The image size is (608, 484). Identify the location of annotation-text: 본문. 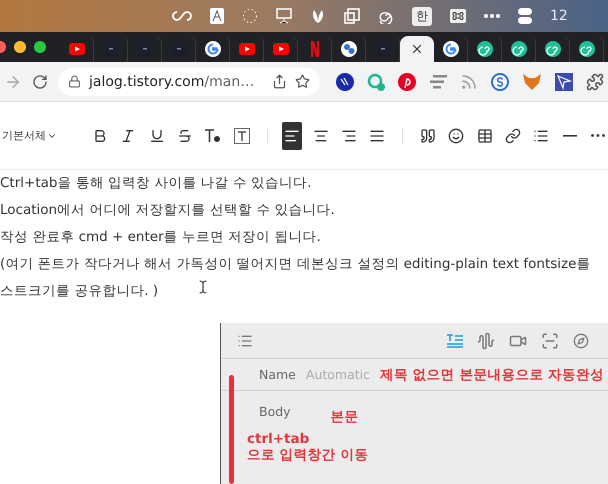
(344, 417).